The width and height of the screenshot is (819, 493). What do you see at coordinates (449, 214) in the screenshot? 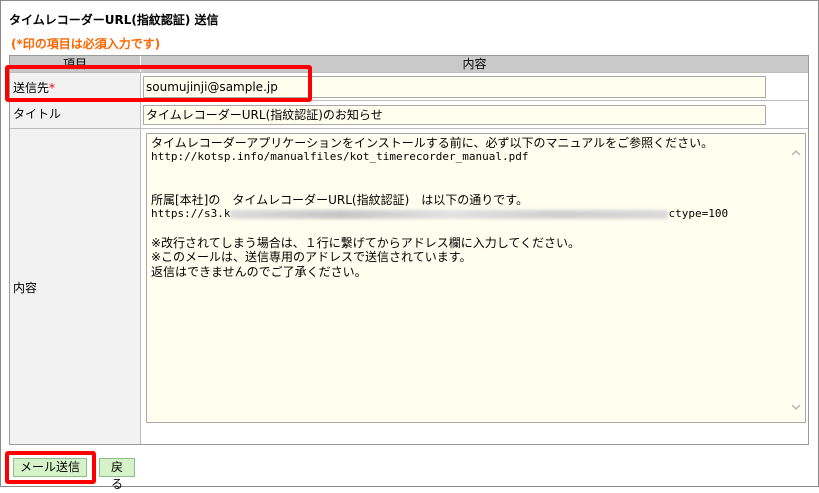
I see `redacted-url-blur` at bounding box center [449, 214].